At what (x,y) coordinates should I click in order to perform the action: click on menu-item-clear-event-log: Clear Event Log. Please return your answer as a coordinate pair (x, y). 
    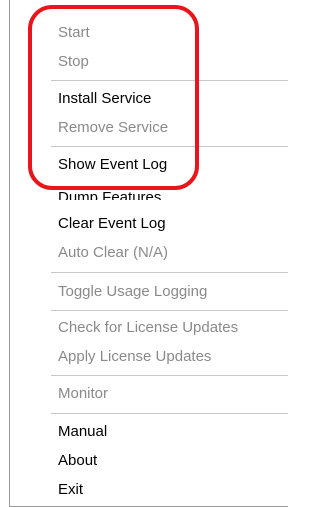
    Looking at the image, I should click on (112, 224).